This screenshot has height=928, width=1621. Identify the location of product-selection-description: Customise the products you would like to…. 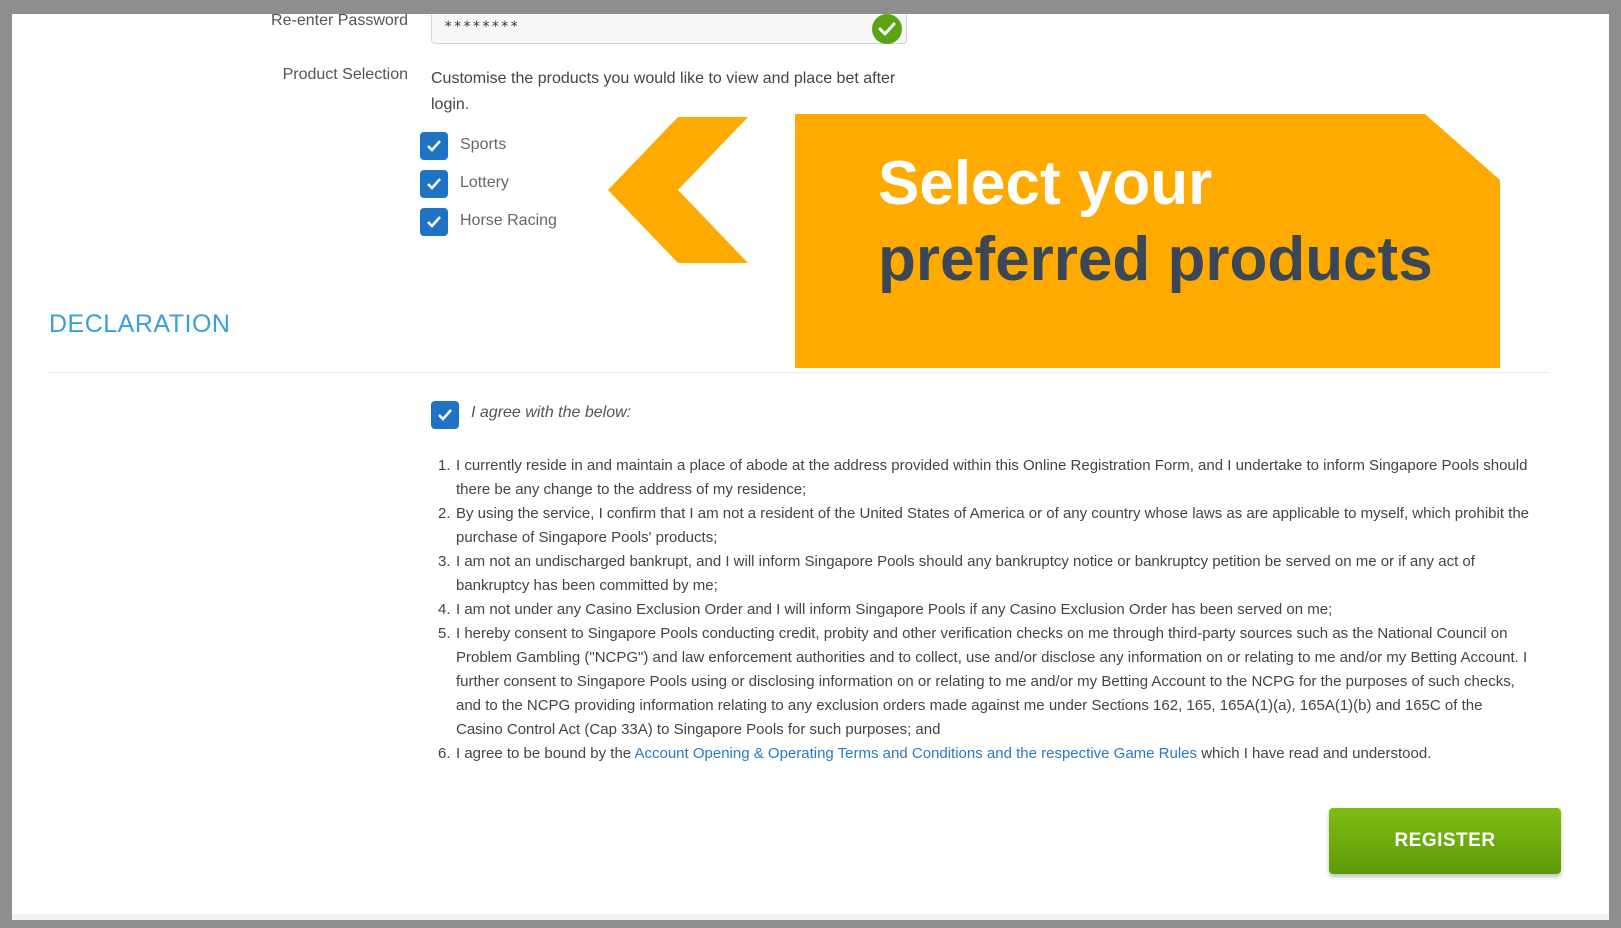
(663, 91).